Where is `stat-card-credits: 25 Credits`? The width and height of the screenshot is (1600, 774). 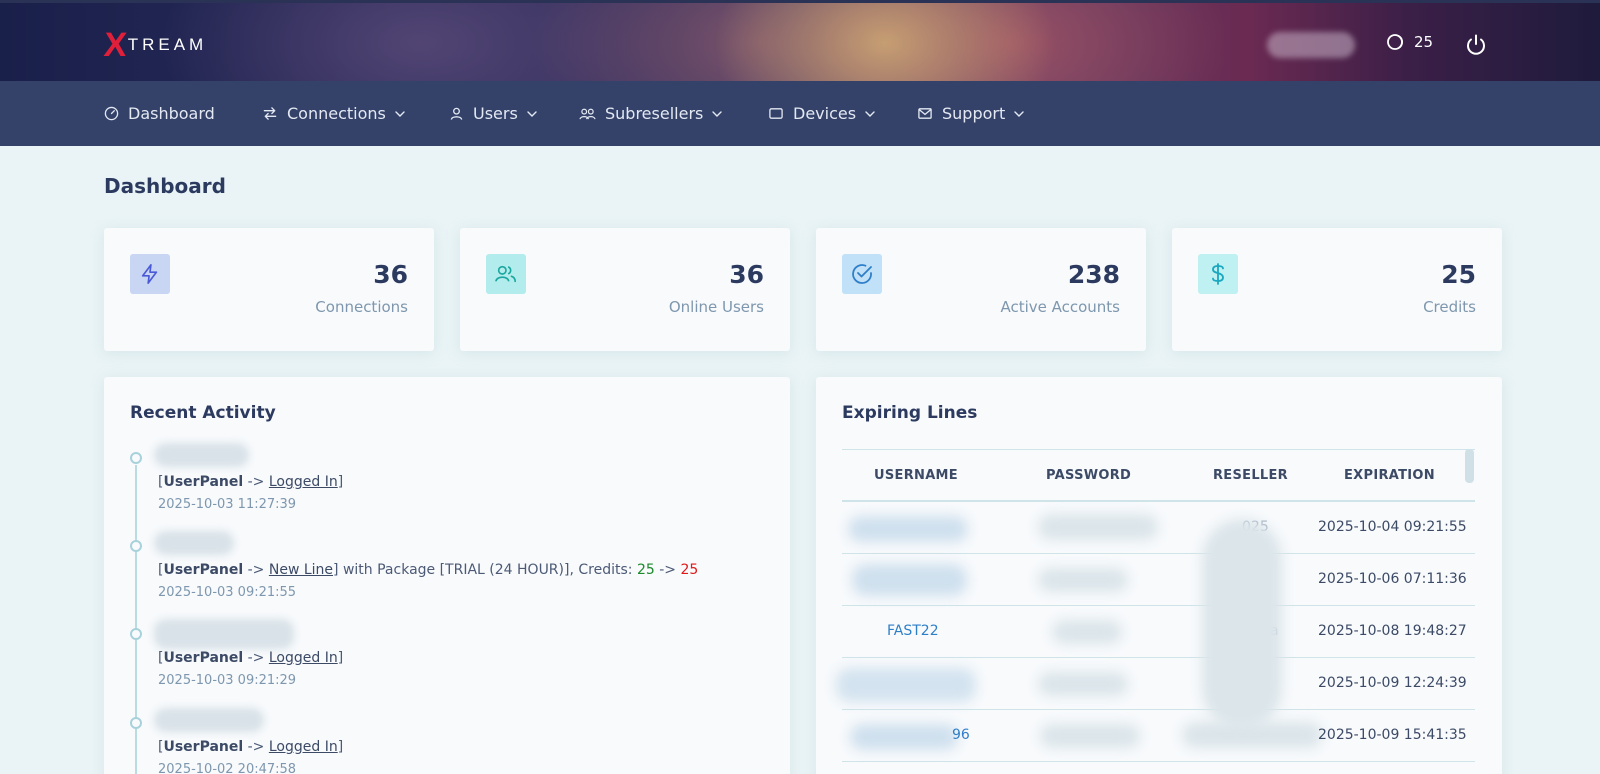
stat-card-credits: 25 Credits is located at coordinates (1337, 289).